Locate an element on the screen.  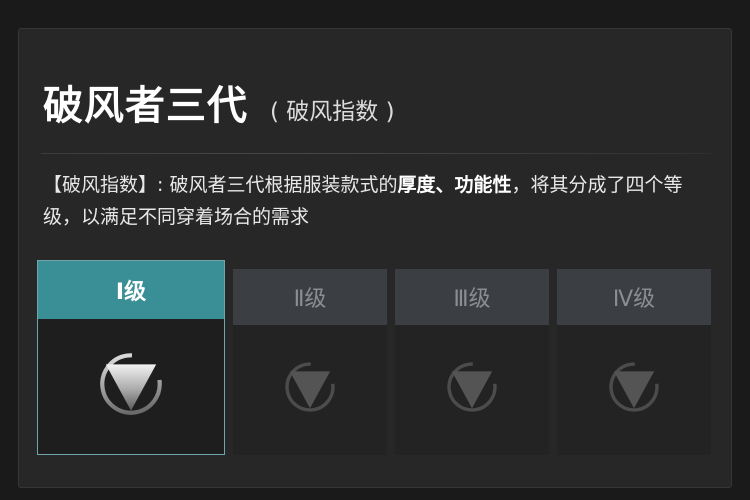
description-colon: : is located at coordinates (160, 185).